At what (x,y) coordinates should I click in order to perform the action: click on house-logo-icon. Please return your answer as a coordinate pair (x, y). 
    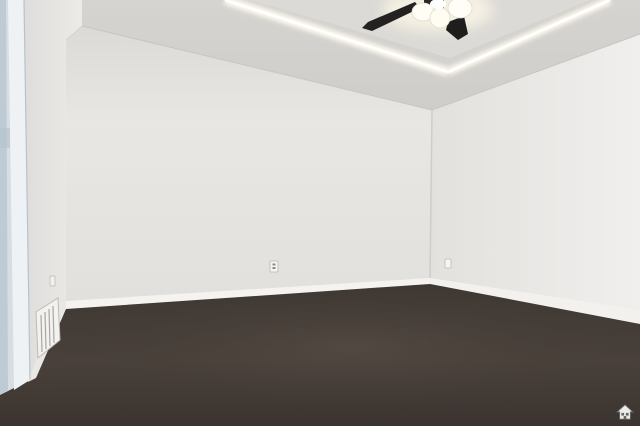
    Looking at the image, I should click on (625, 412).